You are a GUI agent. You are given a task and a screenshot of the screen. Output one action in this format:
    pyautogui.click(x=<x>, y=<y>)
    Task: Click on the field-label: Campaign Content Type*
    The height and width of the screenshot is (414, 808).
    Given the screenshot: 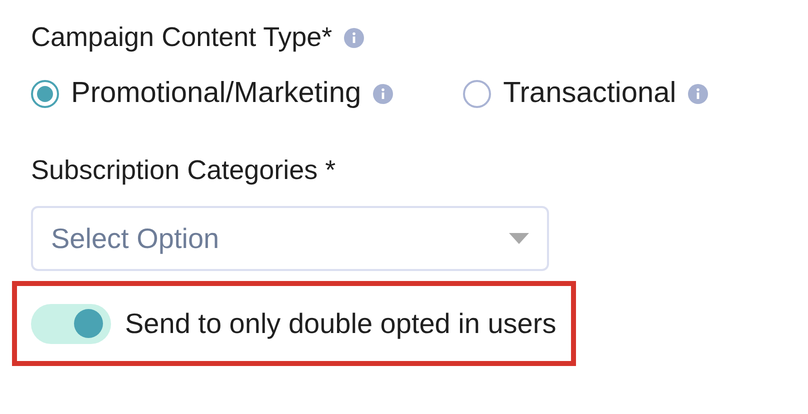 What is the action you would take?
    pyautogui.click(x=181, y=37)
    